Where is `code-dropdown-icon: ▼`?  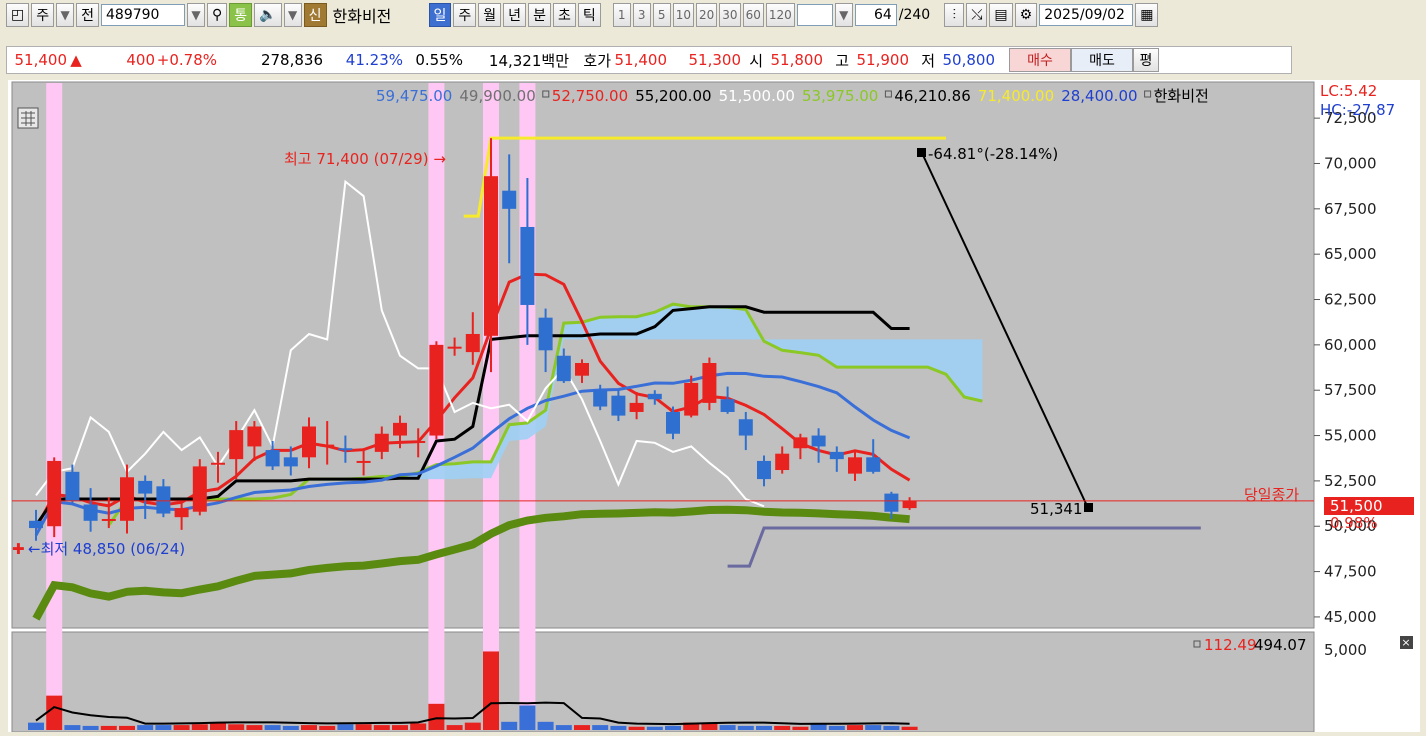
code-dropdown-icon: ▼ is located at coordinates (196, 15).